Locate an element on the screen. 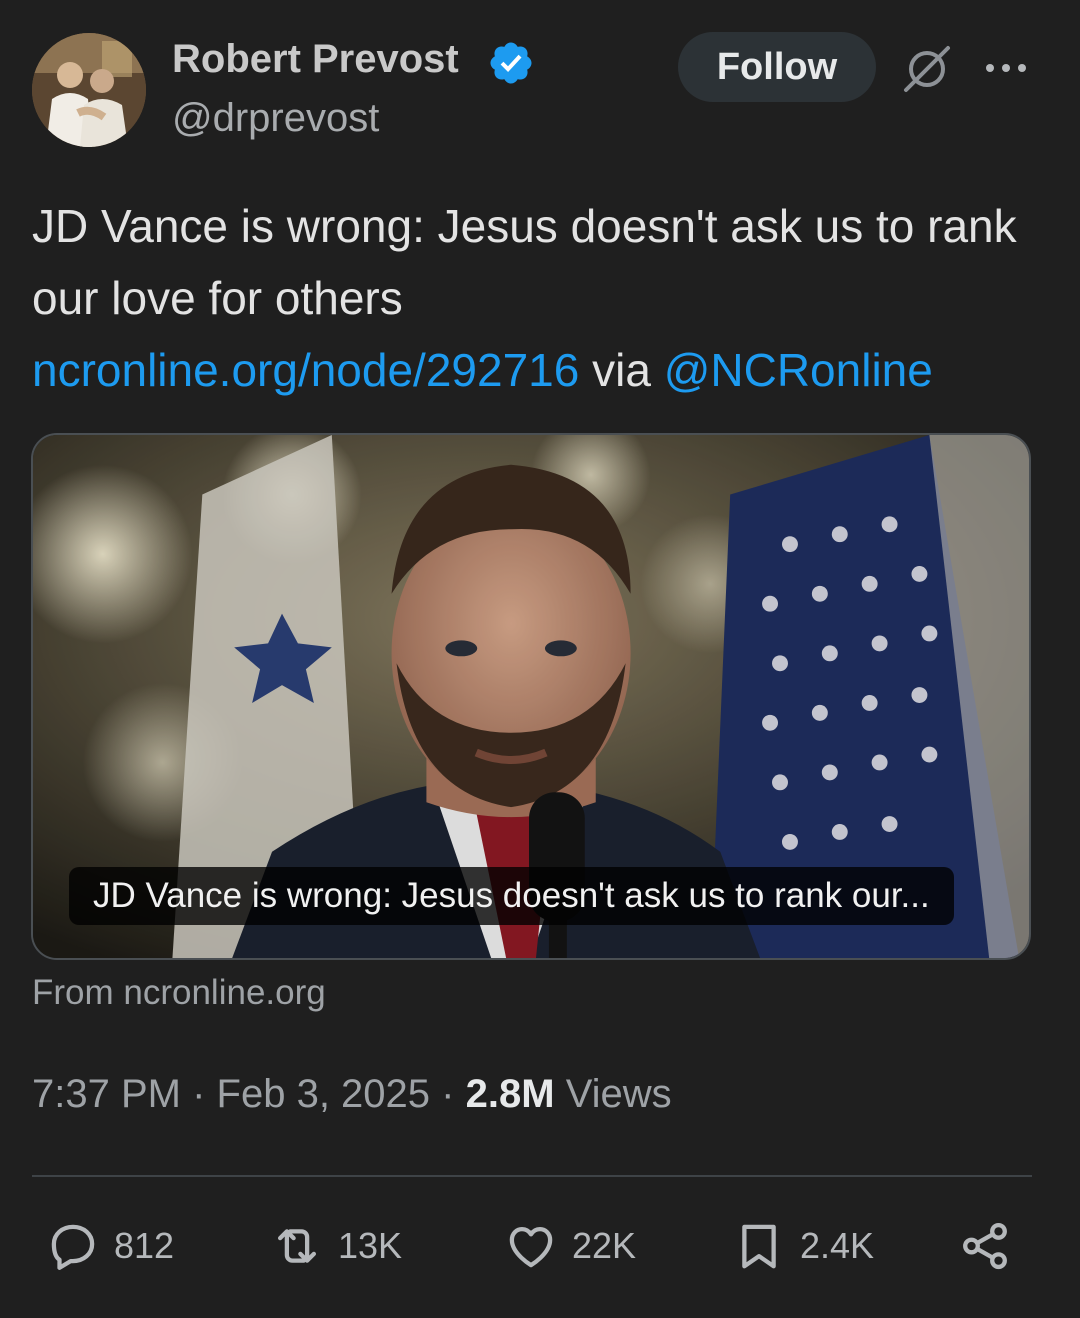 Image resolution: width=1080 pixels, height=1318 pixels. reply-icon is located at coordinates (73, 1247).